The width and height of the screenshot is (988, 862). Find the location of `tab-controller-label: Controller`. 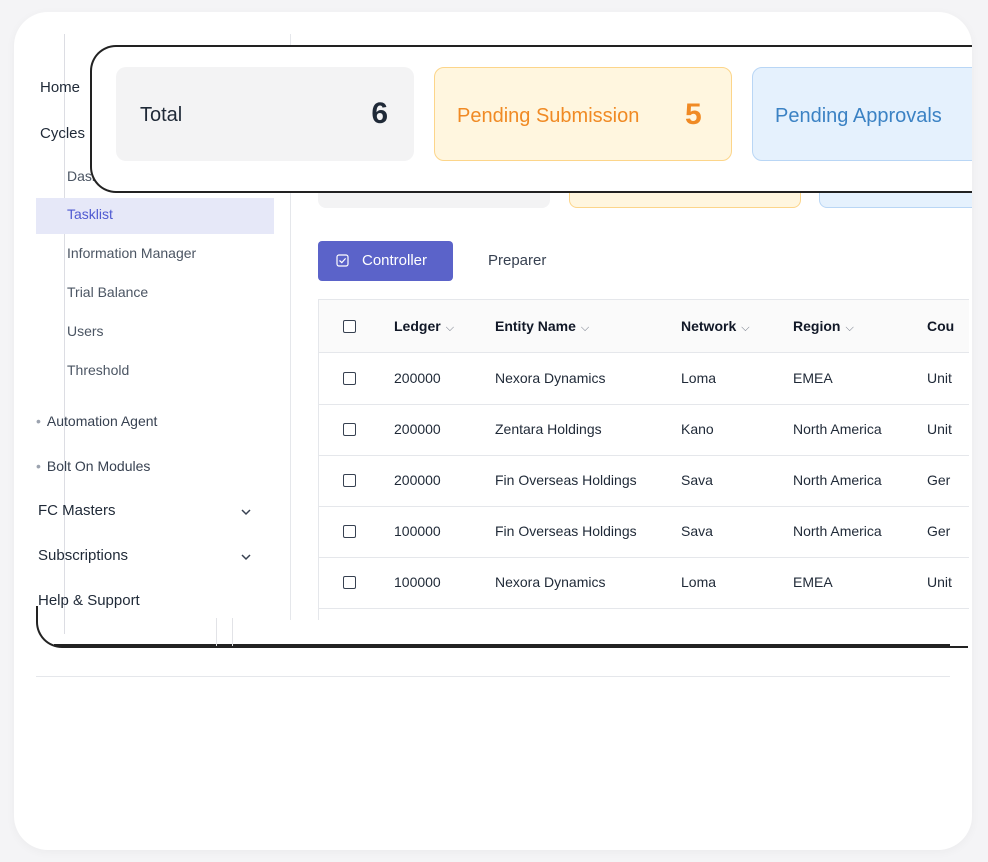

tab-controller-label: Controller is located at coordinates (395, 260).